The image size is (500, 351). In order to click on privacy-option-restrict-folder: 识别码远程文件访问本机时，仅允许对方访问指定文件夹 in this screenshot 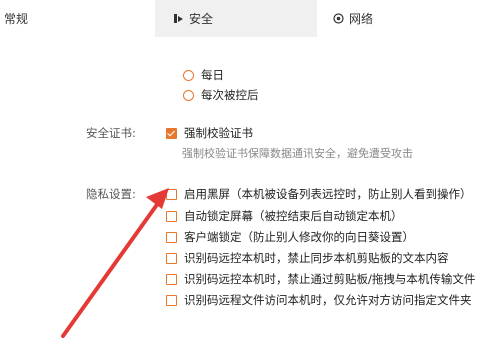, I will do `click(319, 300)`.